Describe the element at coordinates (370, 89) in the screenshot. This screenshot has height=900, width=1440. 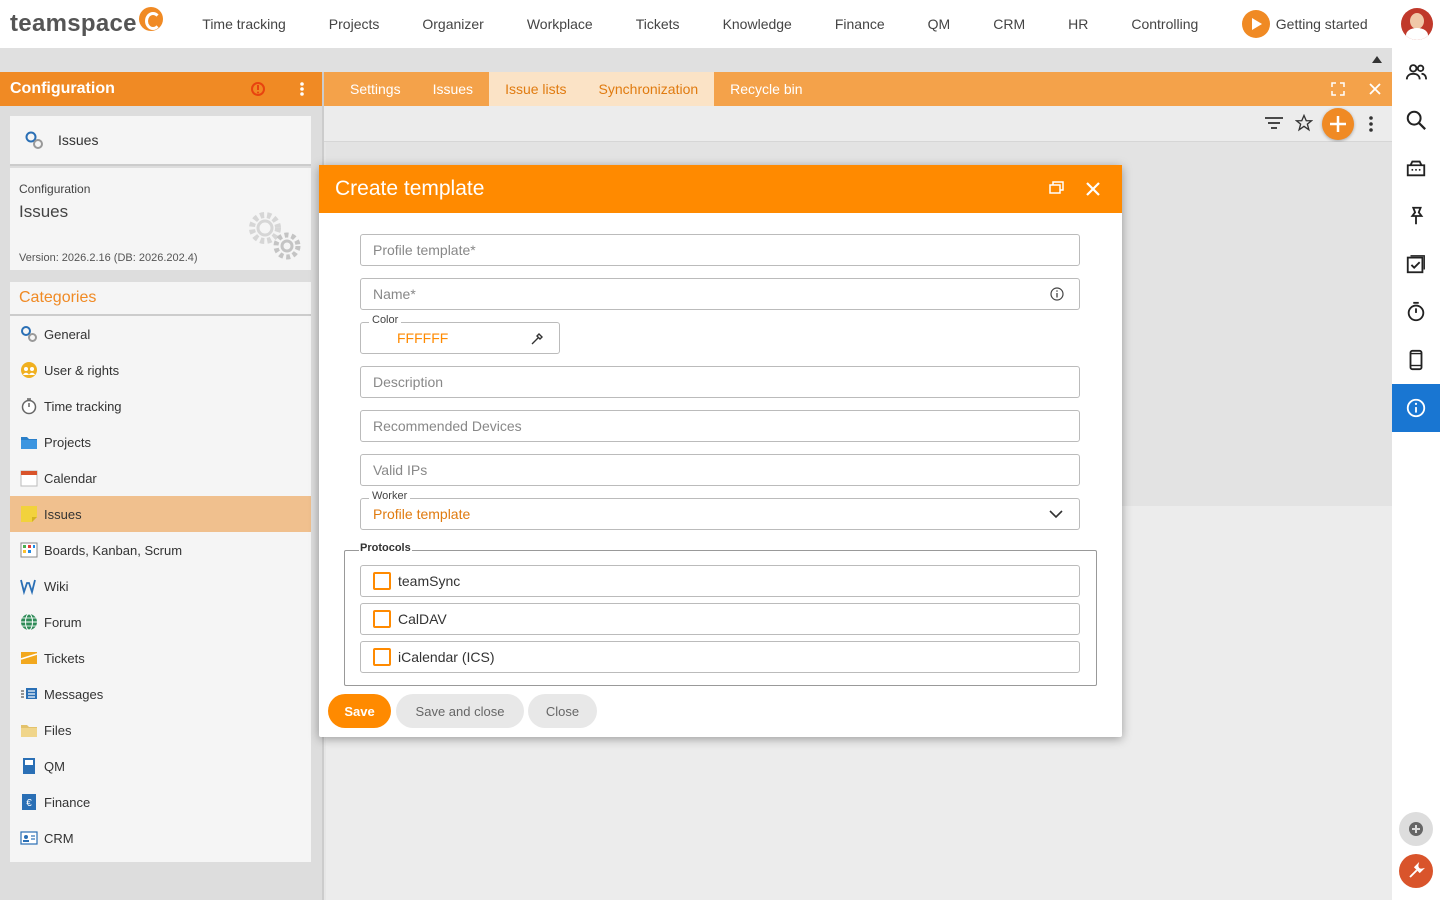
I see `tab-settings: Settings` at that location.